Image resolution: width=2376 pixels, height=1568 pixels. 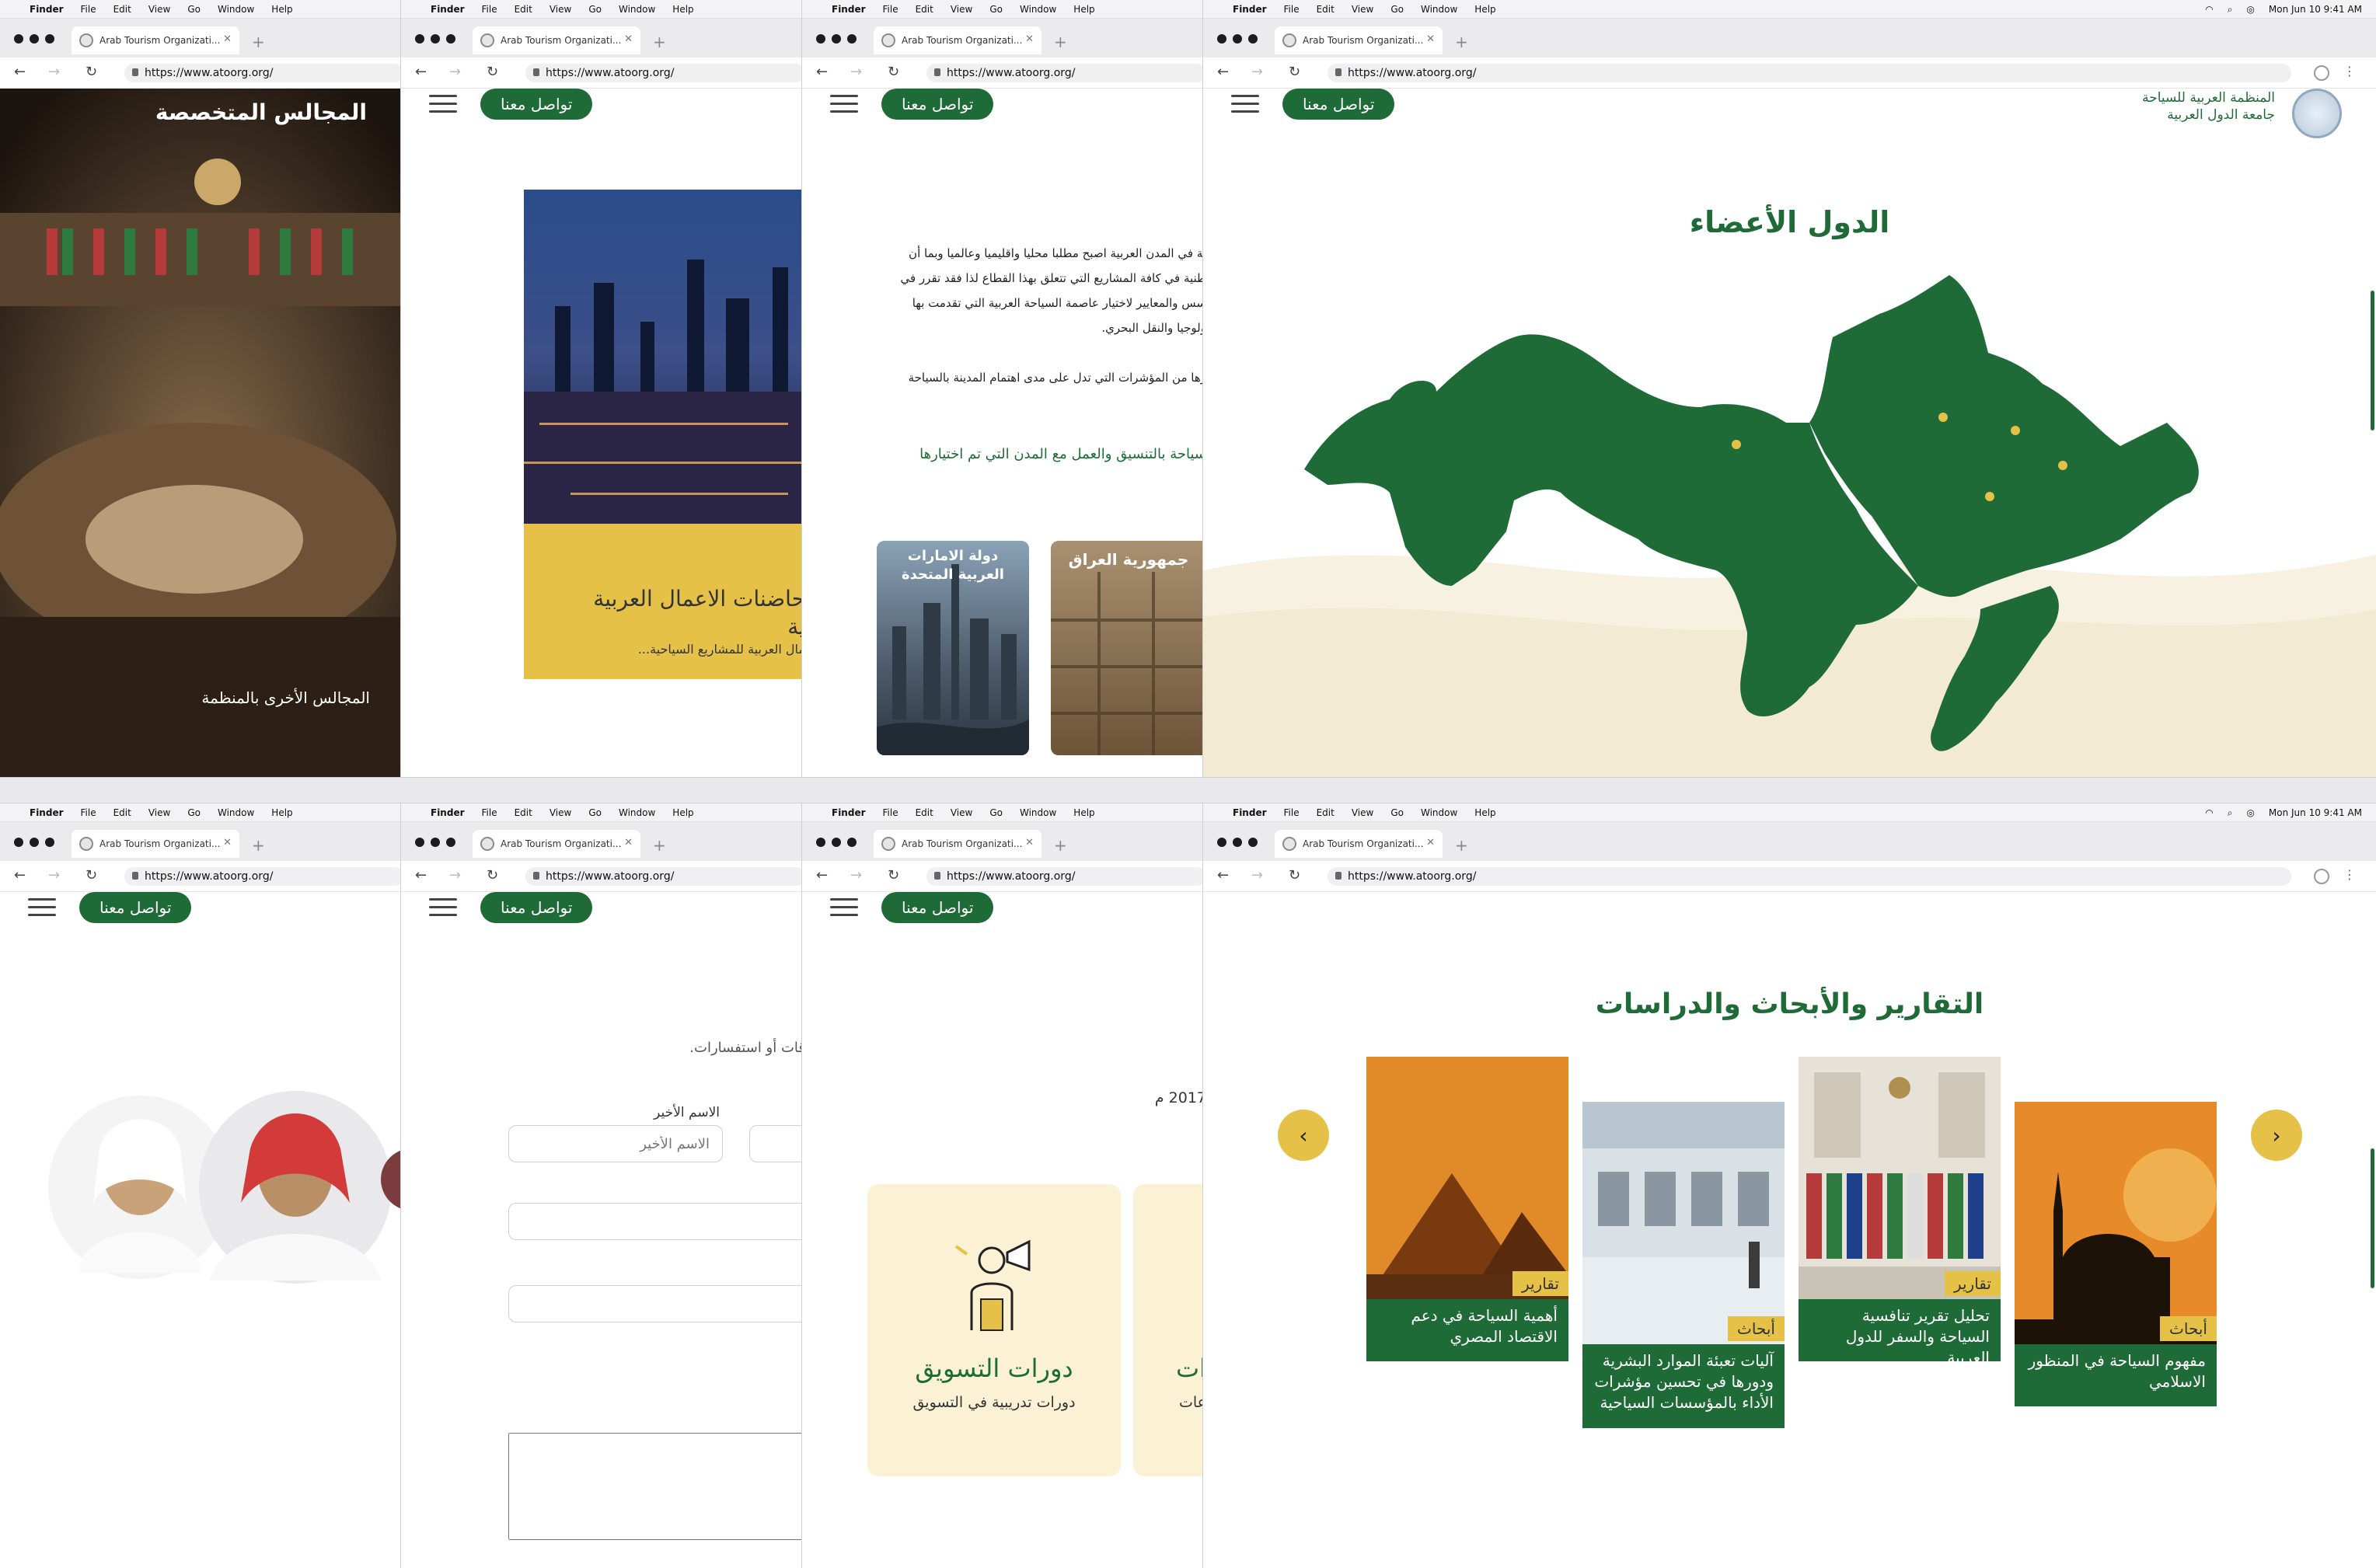 What do you see at coordinates (615, 1143) in the screenshot?
I see `last-name-input` at bounding box center [615, 1143].